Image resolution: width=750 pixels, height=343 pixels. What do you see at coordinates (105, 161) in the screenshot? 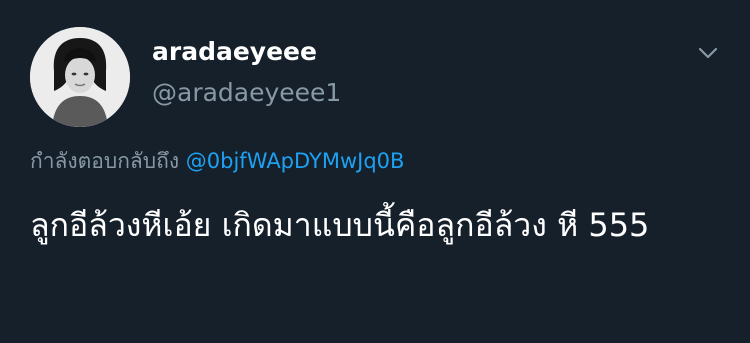
I see `reply-prefix: กำลังตอบกลับถึง` at bounding box center [105, 161].